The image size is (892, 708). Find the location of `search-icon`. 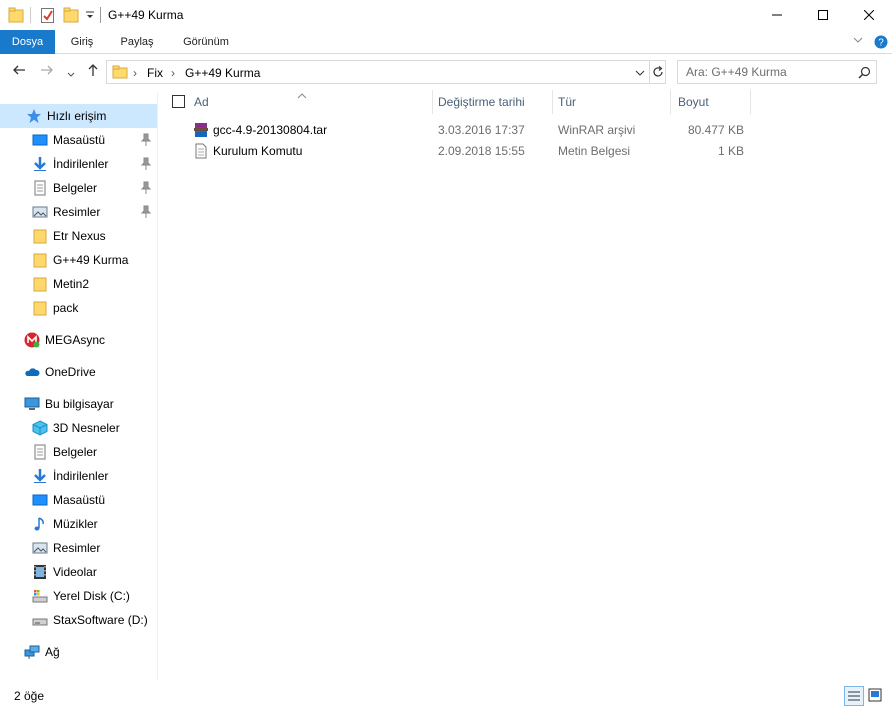

search-icon is located at coordinates (864, 74).